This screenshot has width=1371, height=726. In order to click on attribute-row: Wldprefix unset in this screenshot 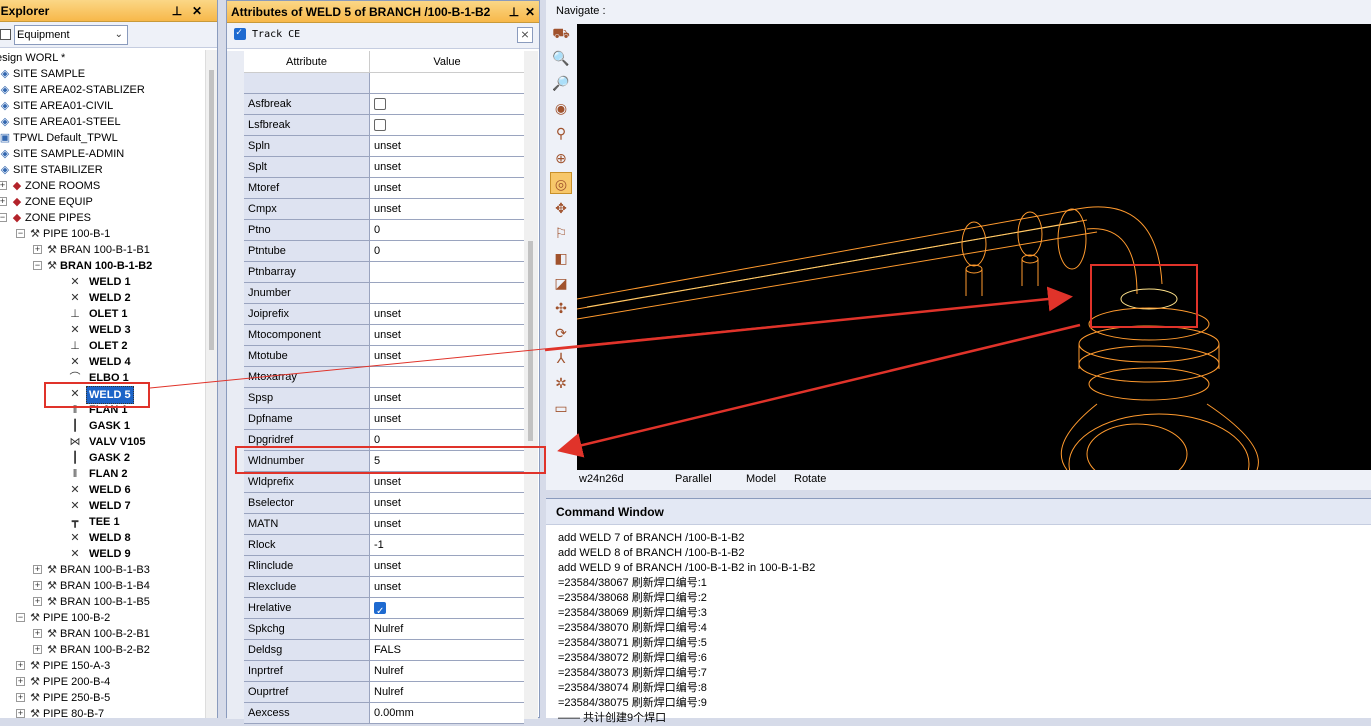, I will do `click(384, 482)`.